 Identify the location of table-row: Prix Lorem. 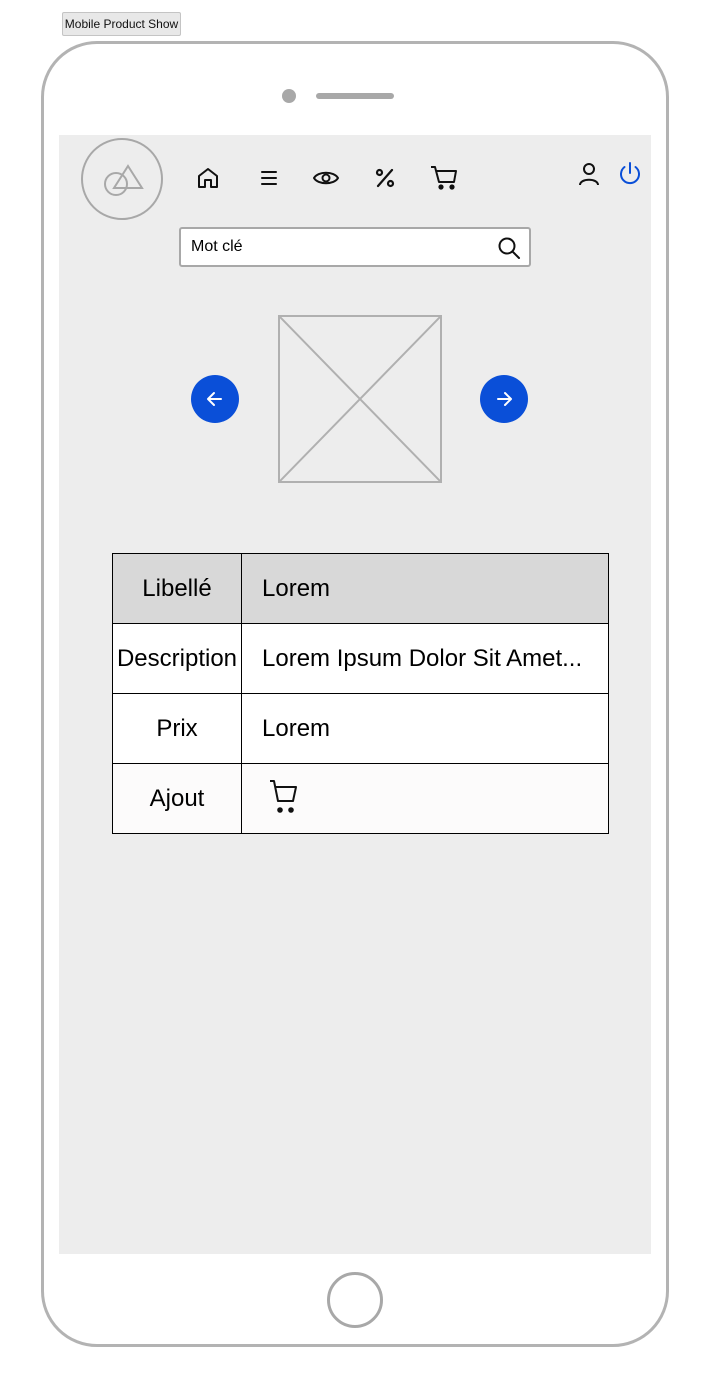
(360, 728).